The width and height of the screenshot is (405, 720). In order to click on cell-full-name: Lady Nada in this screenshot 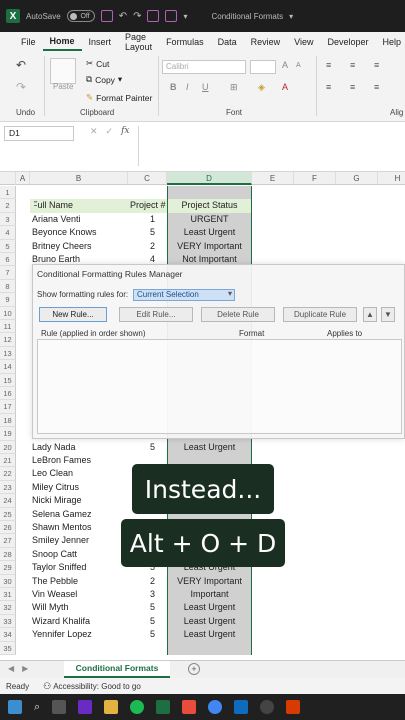, I will do `click(79, 447)`.